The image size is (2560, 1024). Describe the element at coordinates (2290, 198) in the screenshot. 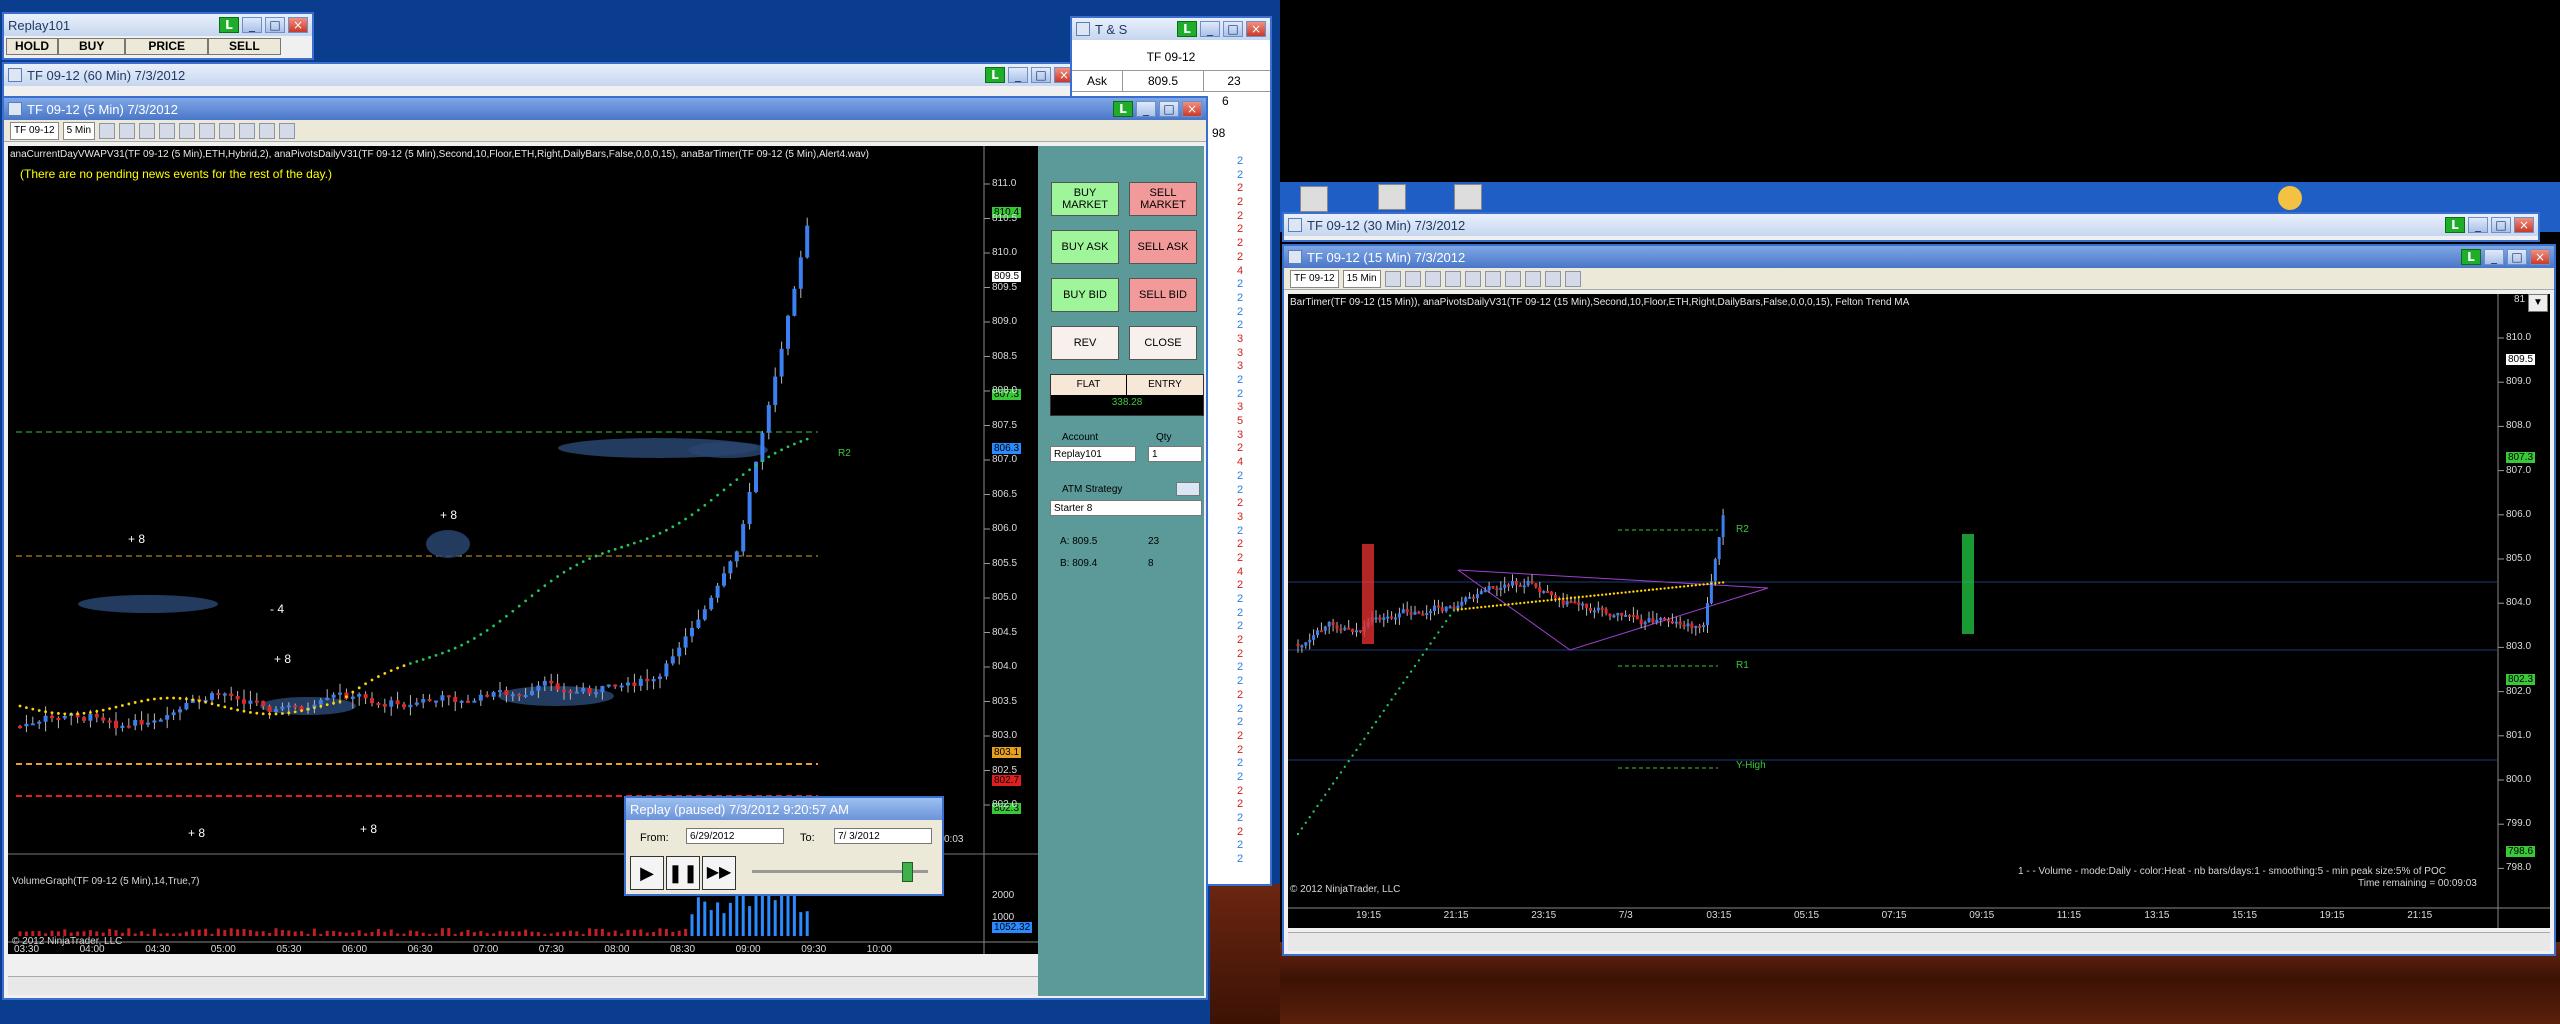

I see `sun-icon` at that location.